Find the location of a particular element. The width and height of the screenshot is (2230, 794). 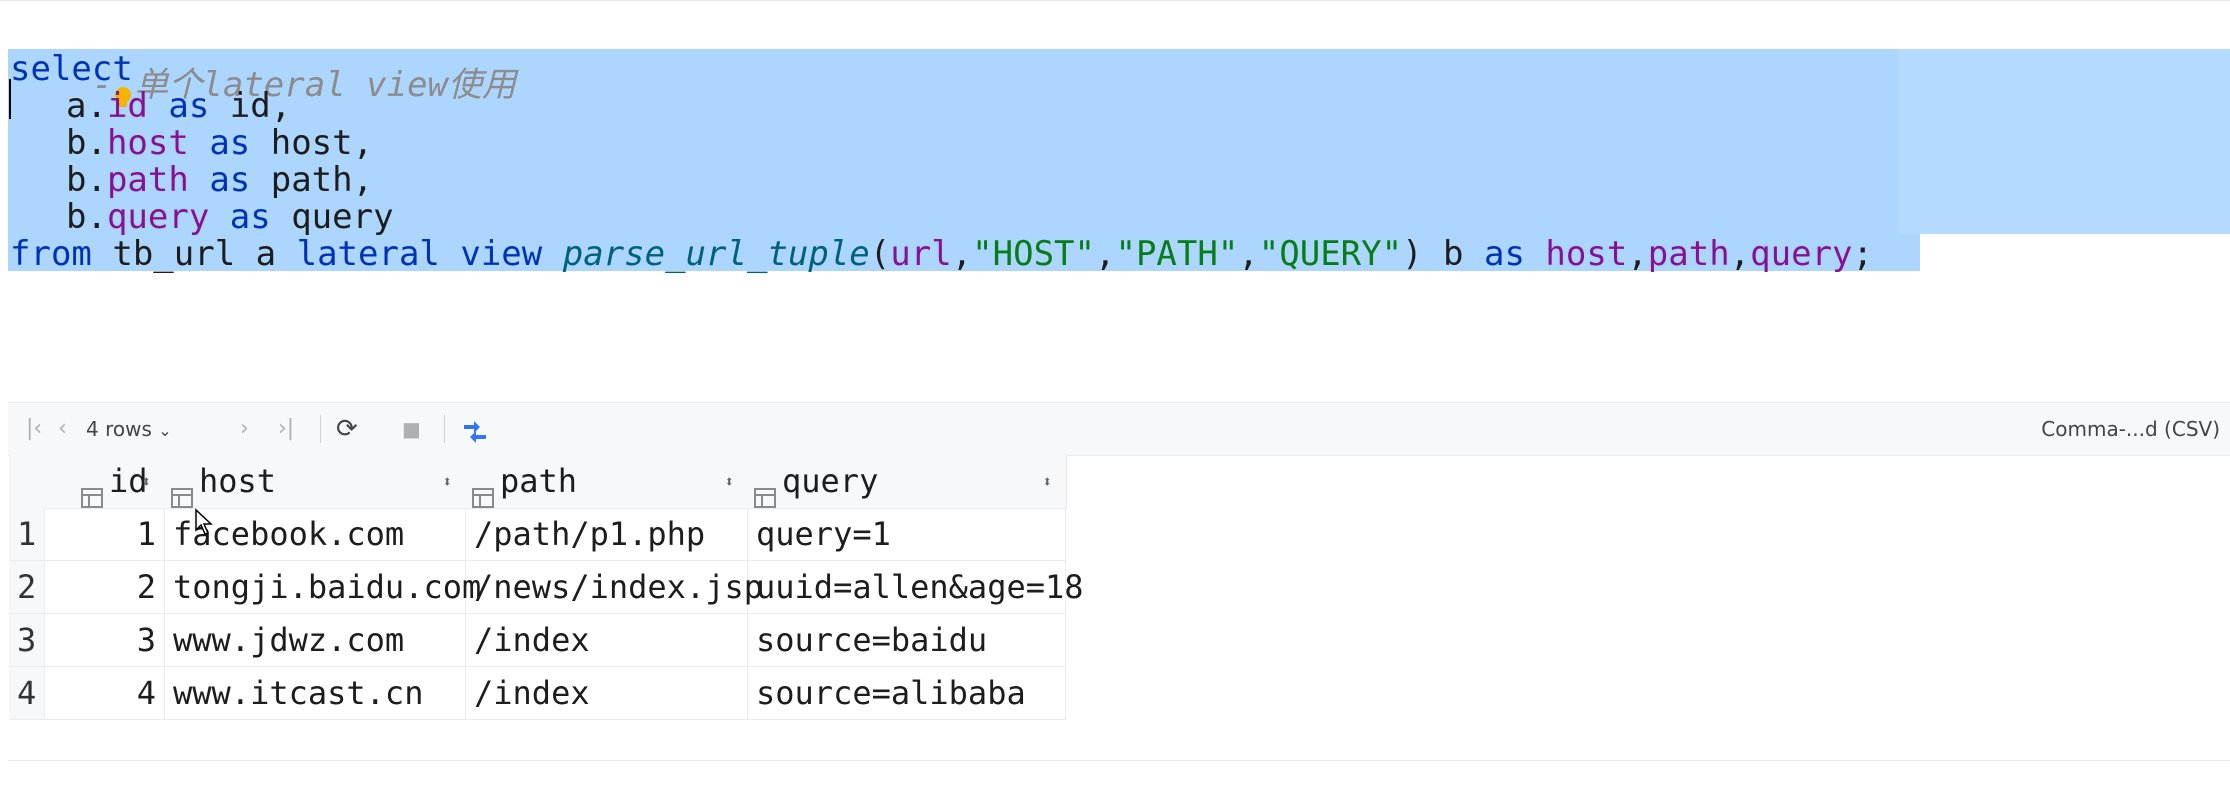

cell-host: www.itcast.cn is located at coordinates (315, 693).